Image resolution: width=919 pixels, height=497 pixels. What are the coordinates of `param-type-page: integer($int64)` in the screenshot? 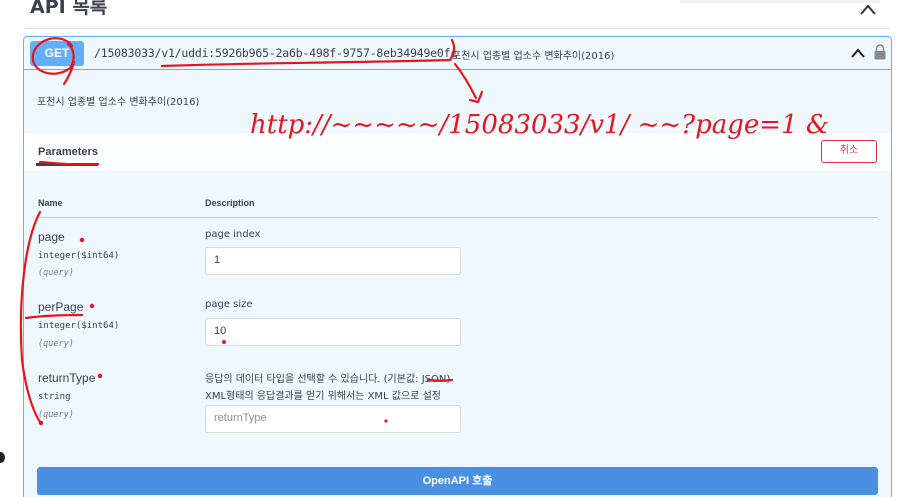 It's located at (79, 256).